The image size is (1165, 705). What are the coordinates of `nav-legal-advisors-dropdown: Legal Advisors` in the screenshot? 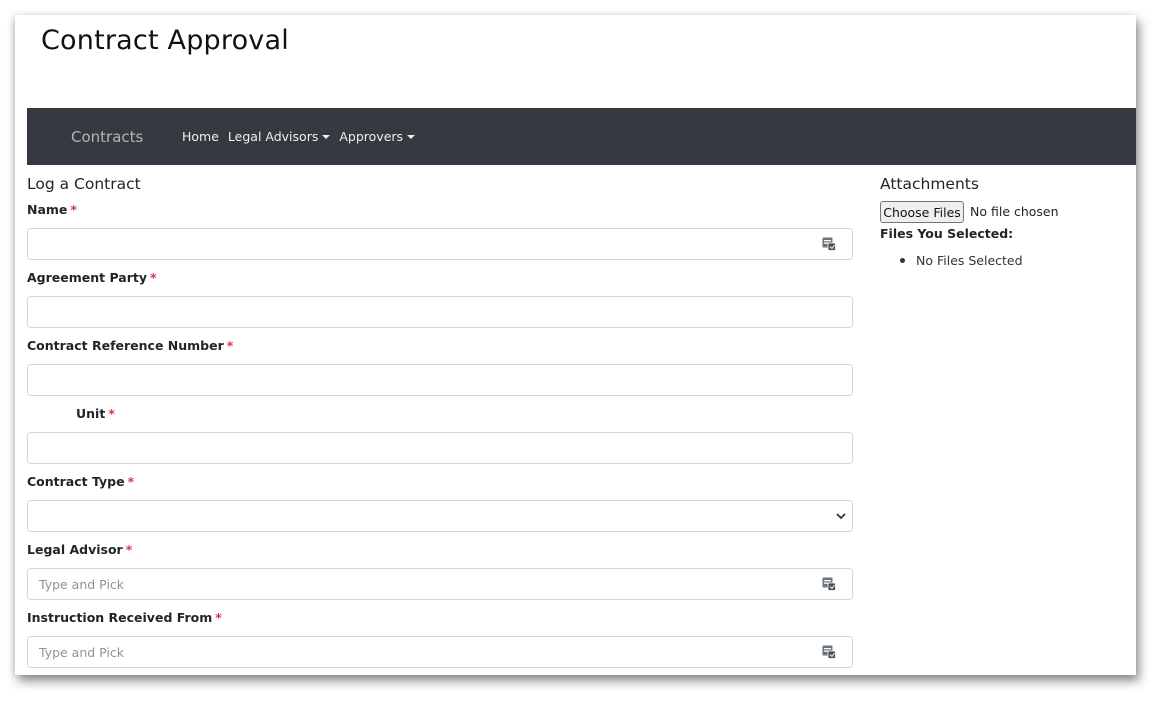 It's located at (279, 136).